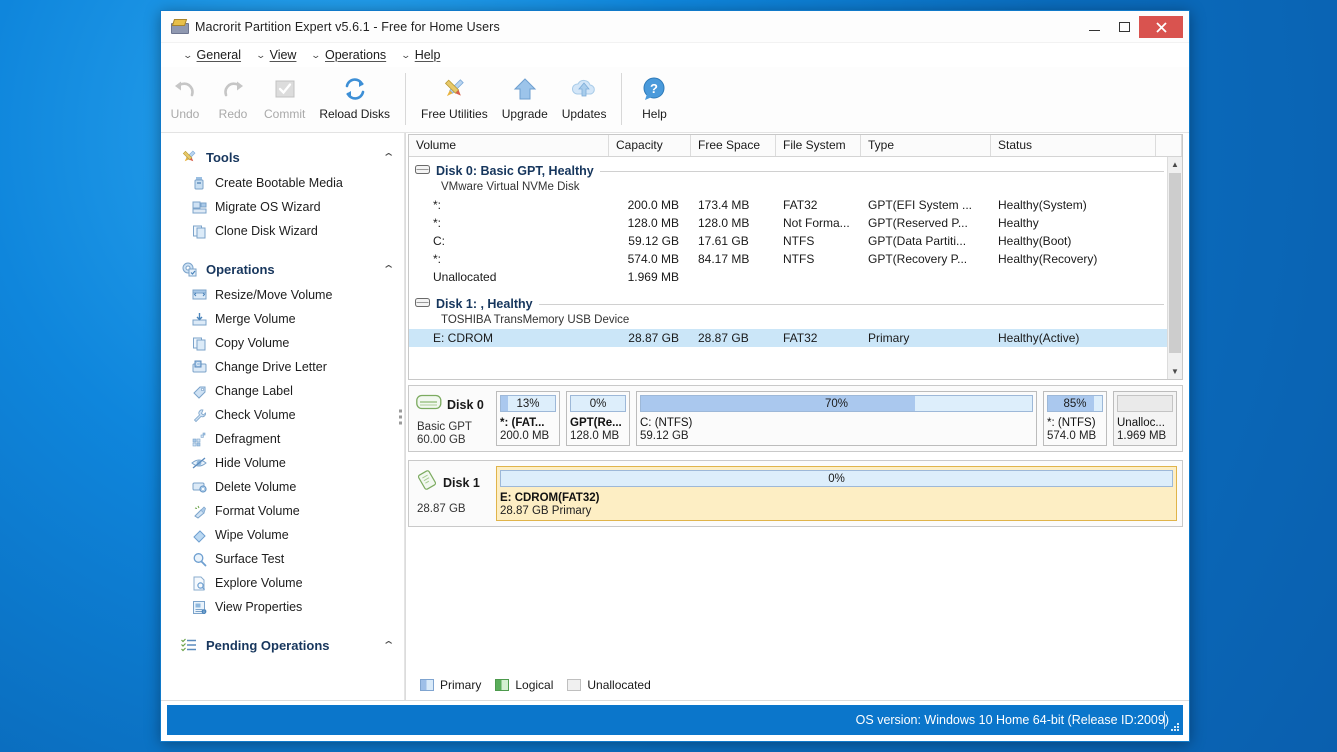  I want to click on app-icon, so click(180, 27).